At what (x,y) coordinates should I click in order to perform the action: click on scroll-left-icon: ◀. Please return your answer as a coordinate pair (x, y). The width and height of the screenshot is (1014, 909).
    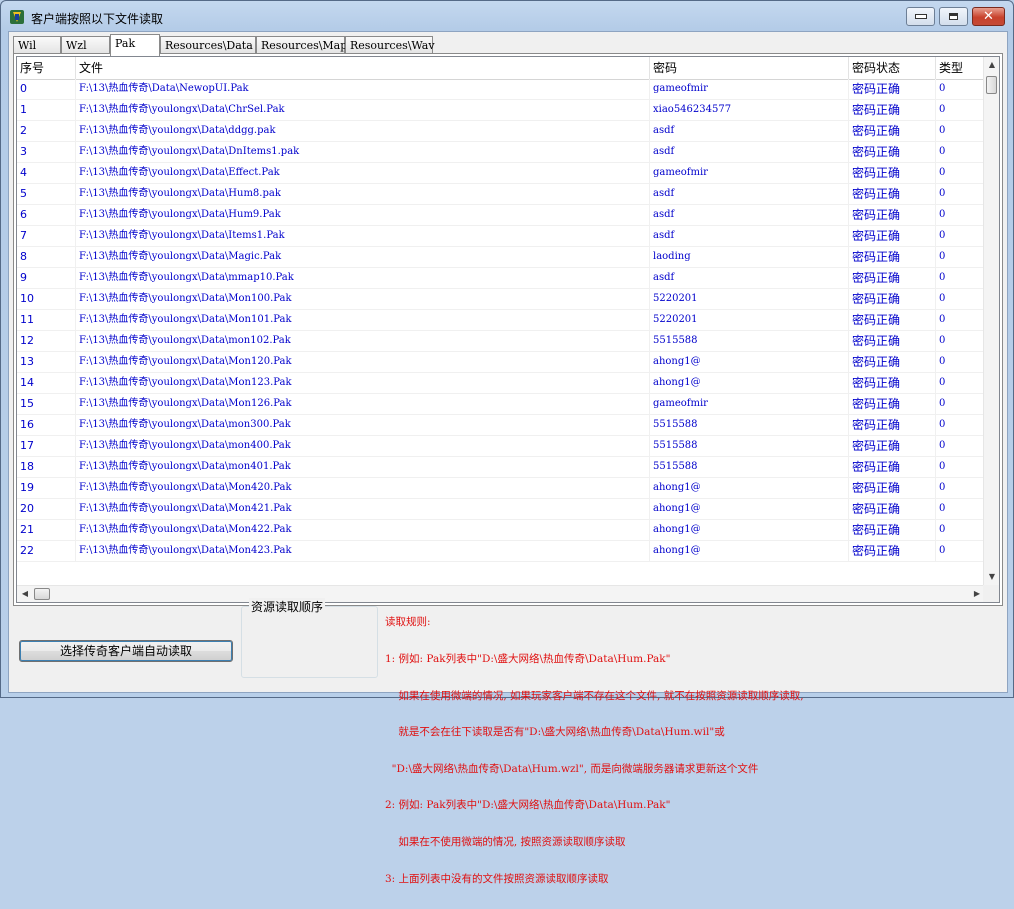
    Looking at the image, I should click on (25, 594).